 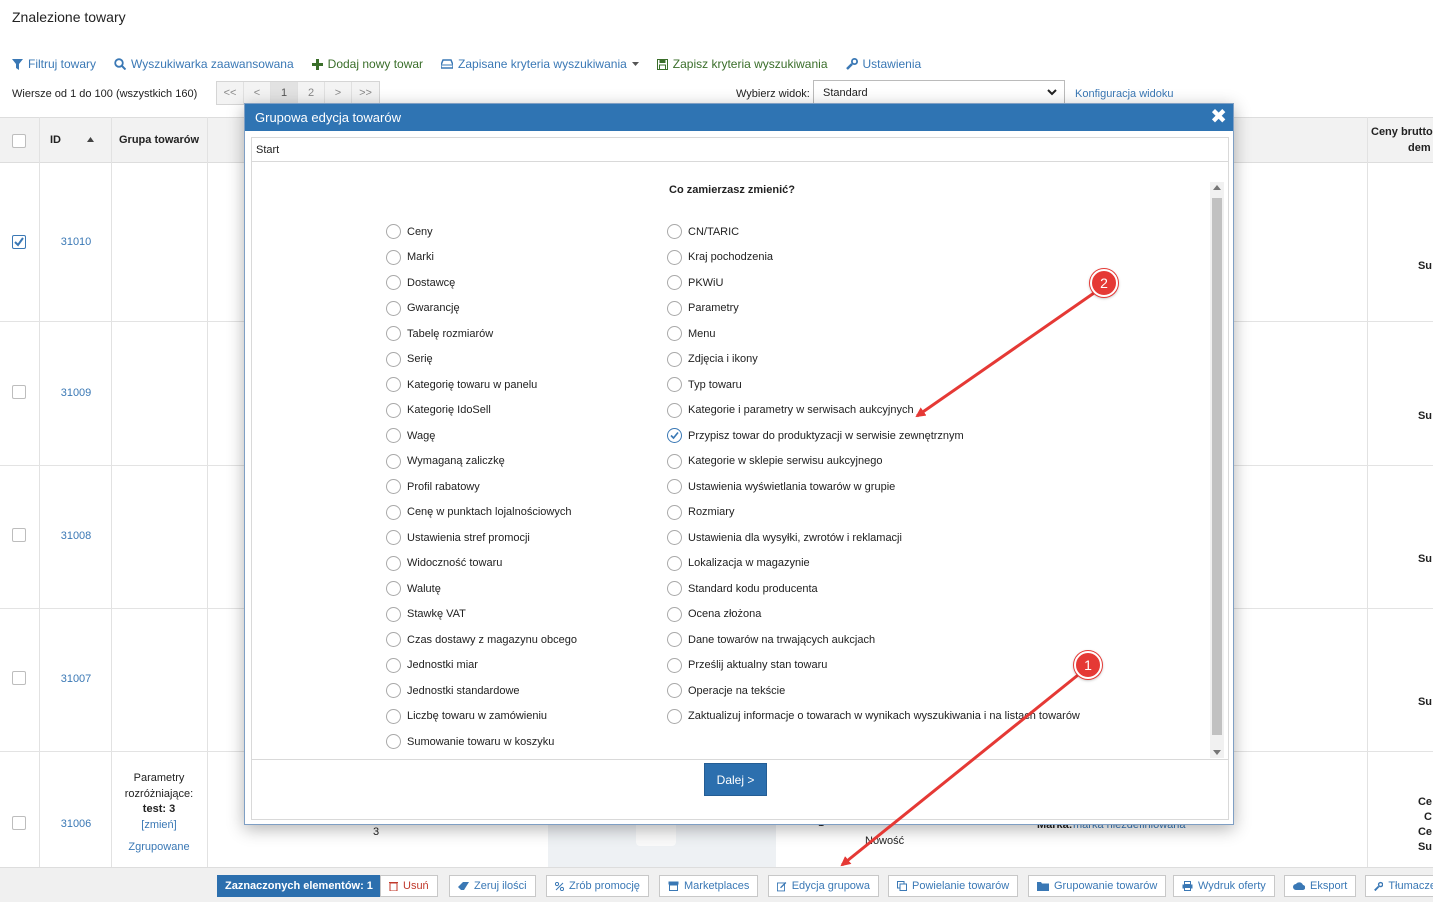 What do you see at coordinates (1104, 283) in the screenshot?
I see `annotation-badge-2: 2` at bounding box center [1104, 283].